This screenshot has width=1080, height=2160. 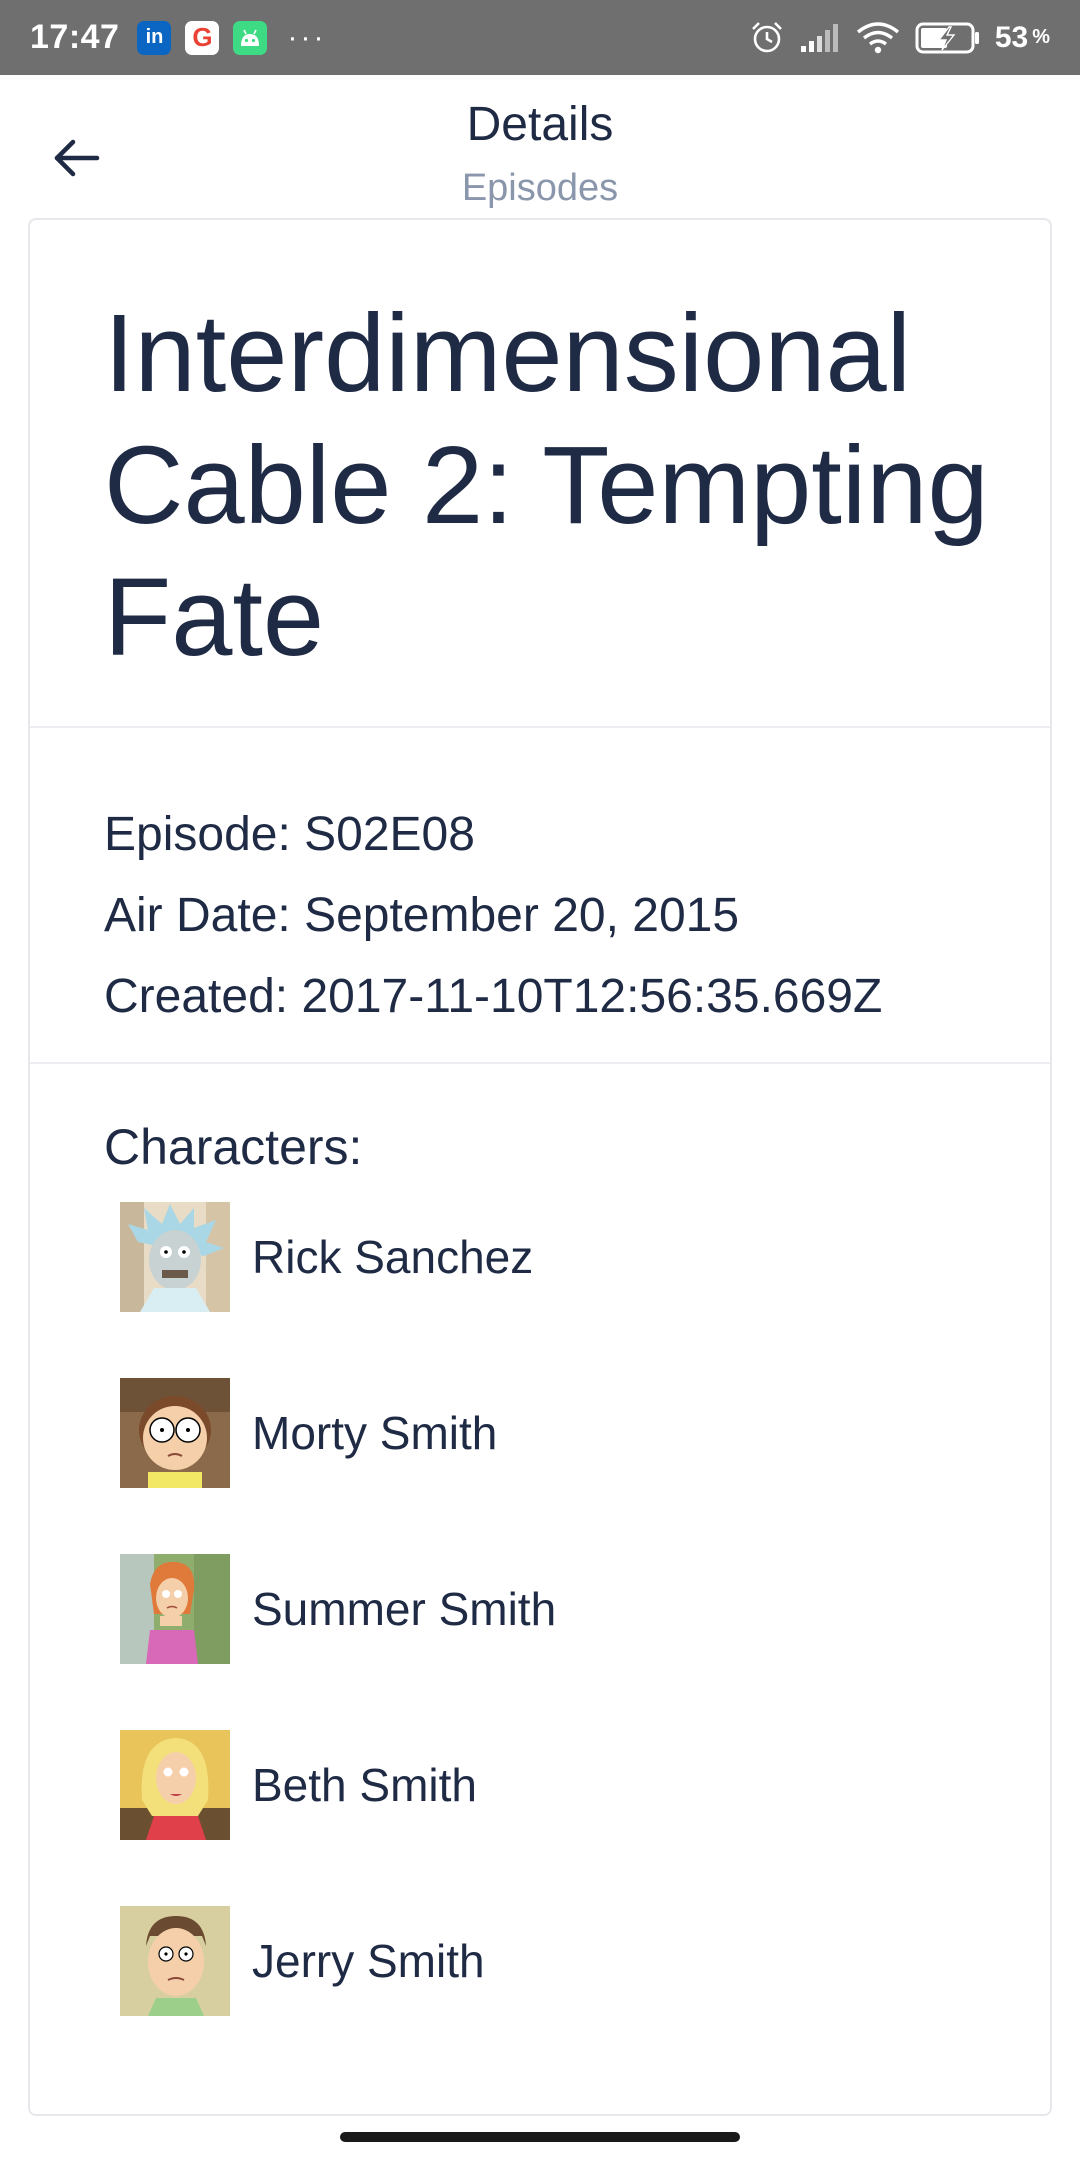 I want to click on signal-icon, so click(x=820, y=38).